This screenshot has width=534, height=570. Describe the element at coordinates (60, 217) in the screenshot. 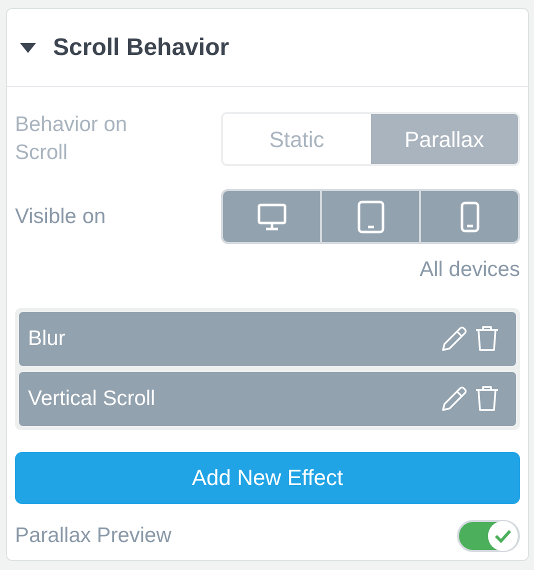

I see `visible-on-label: Visible on` at that location.